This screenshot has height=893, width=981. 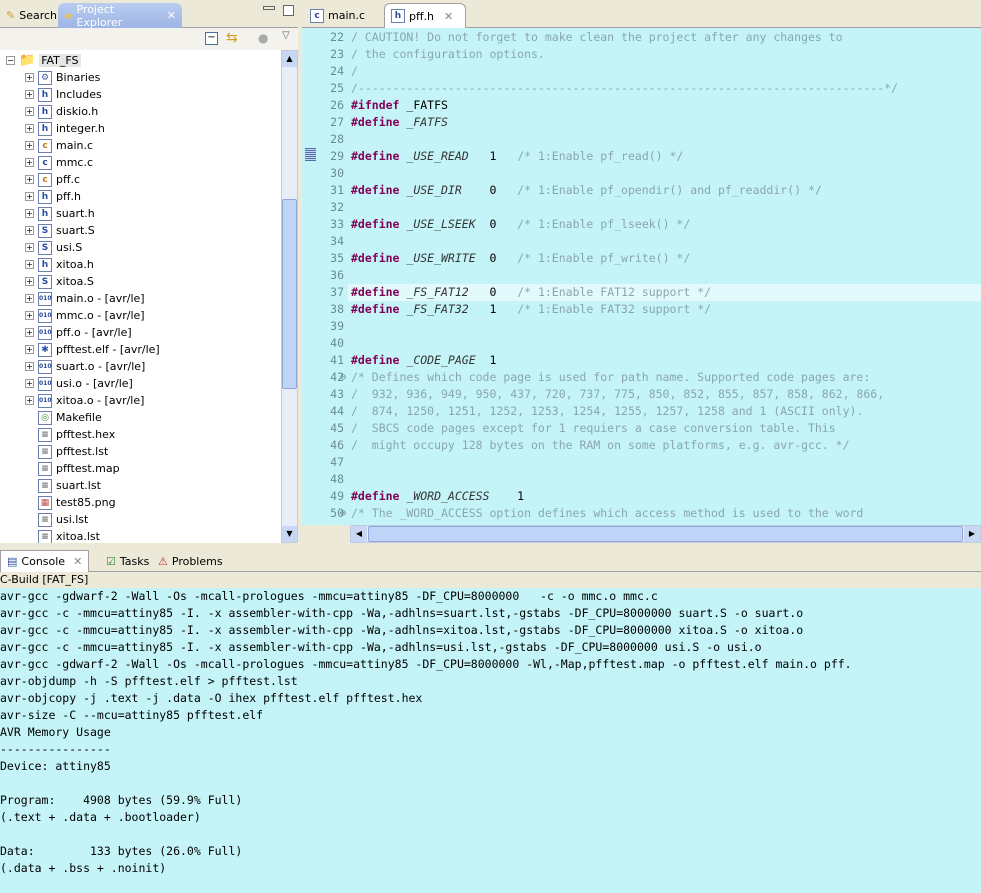 I want to click on scroll-up-button: ▲, so click(x=289, y=59).